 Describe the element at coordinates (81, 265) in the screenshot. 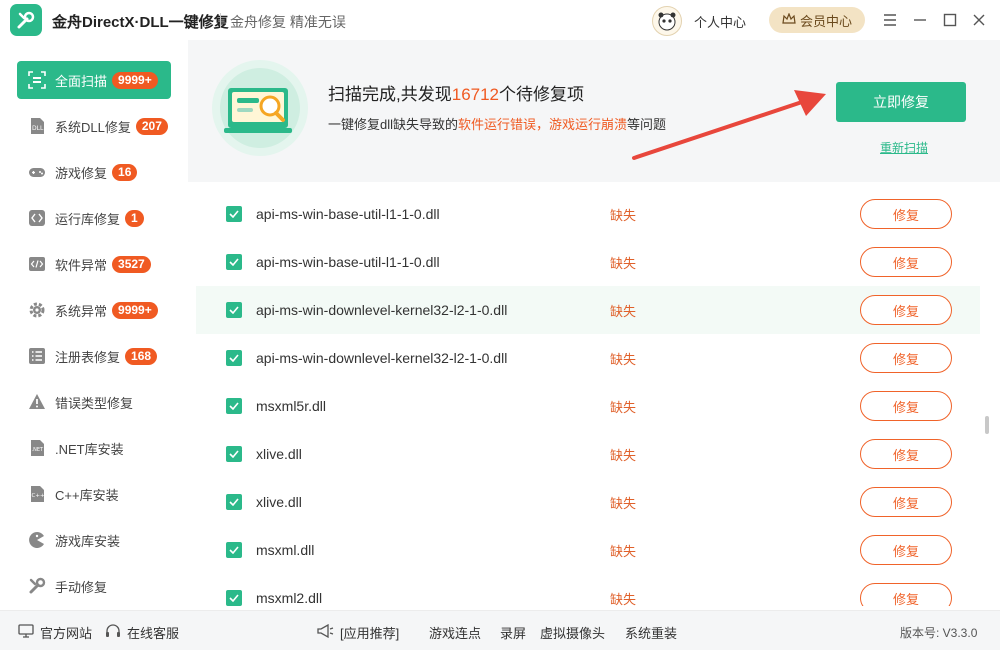

I see `sidebar-item-label: 软件异常` at that location.